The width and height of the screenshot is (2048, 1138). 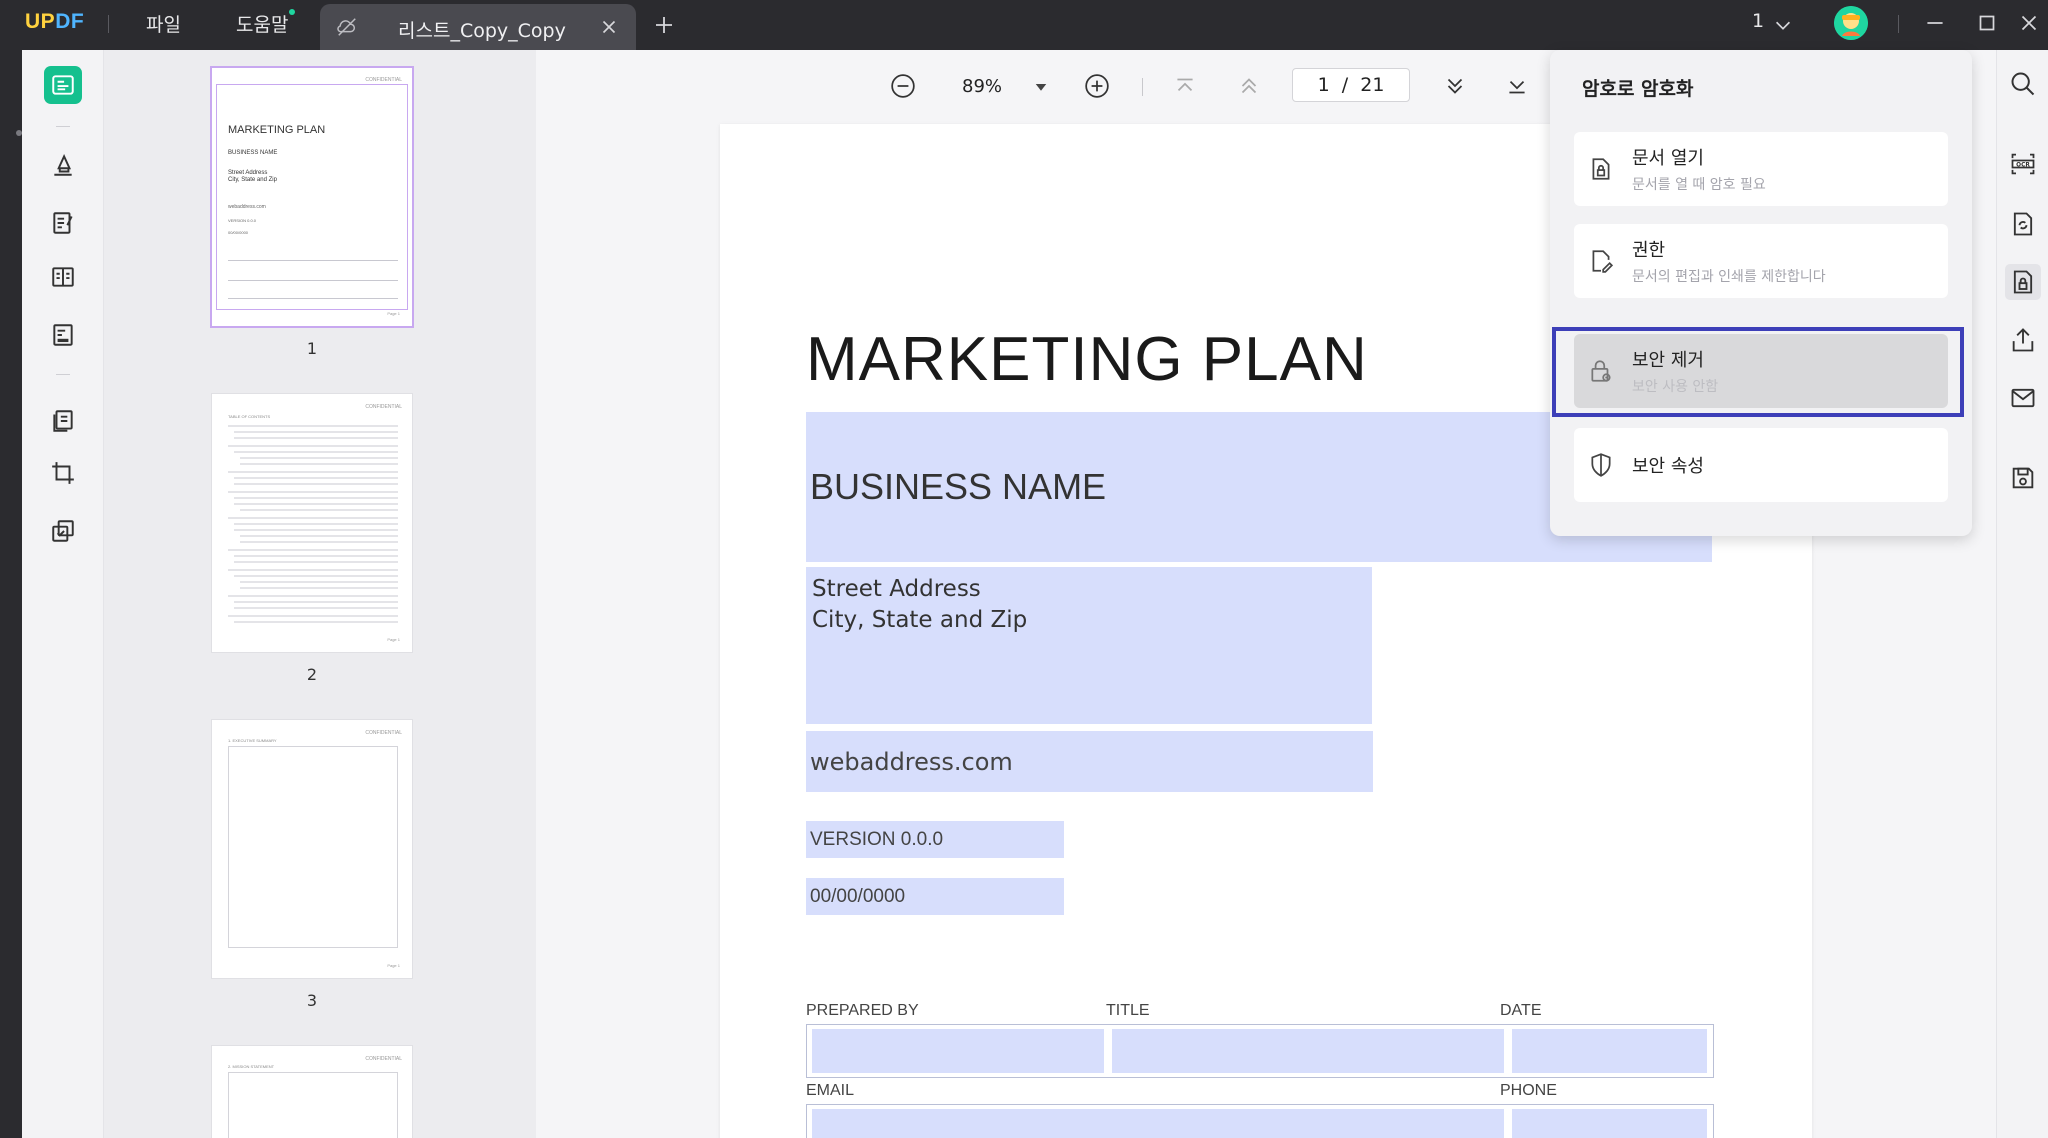 What do you see at coordinates (1158, 1123) in the screenshot?
I see `email-input` at bounding box center [1158, 1123].